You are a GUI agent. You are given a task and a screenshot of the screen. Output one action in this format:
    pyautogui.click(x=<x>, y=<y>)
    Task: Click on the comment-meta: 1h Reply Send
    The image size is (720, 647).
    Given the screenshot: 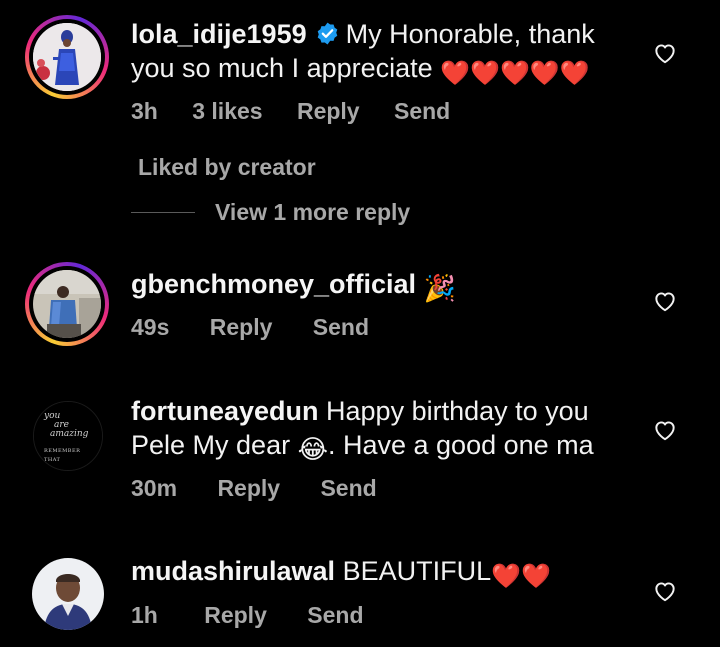 What is the action you would take?
    pyautogui.click(x=261, y=615)
    